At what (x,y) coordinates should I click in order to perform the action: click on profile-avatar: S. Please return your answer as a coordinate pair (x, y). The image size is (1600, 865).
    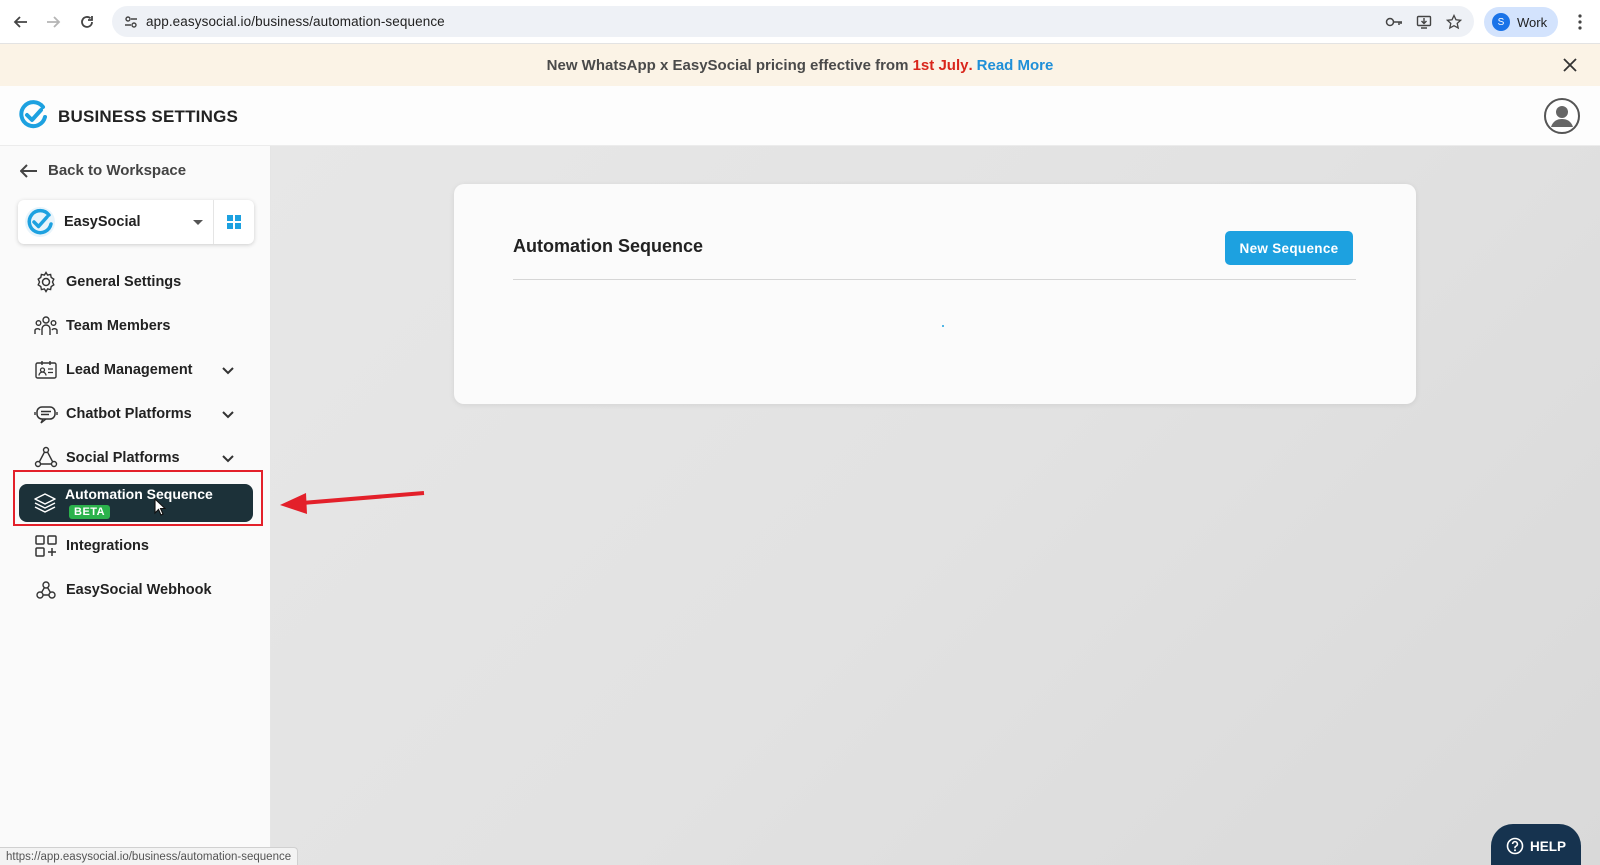
    Looking at the image, I should click on (1501, 22).